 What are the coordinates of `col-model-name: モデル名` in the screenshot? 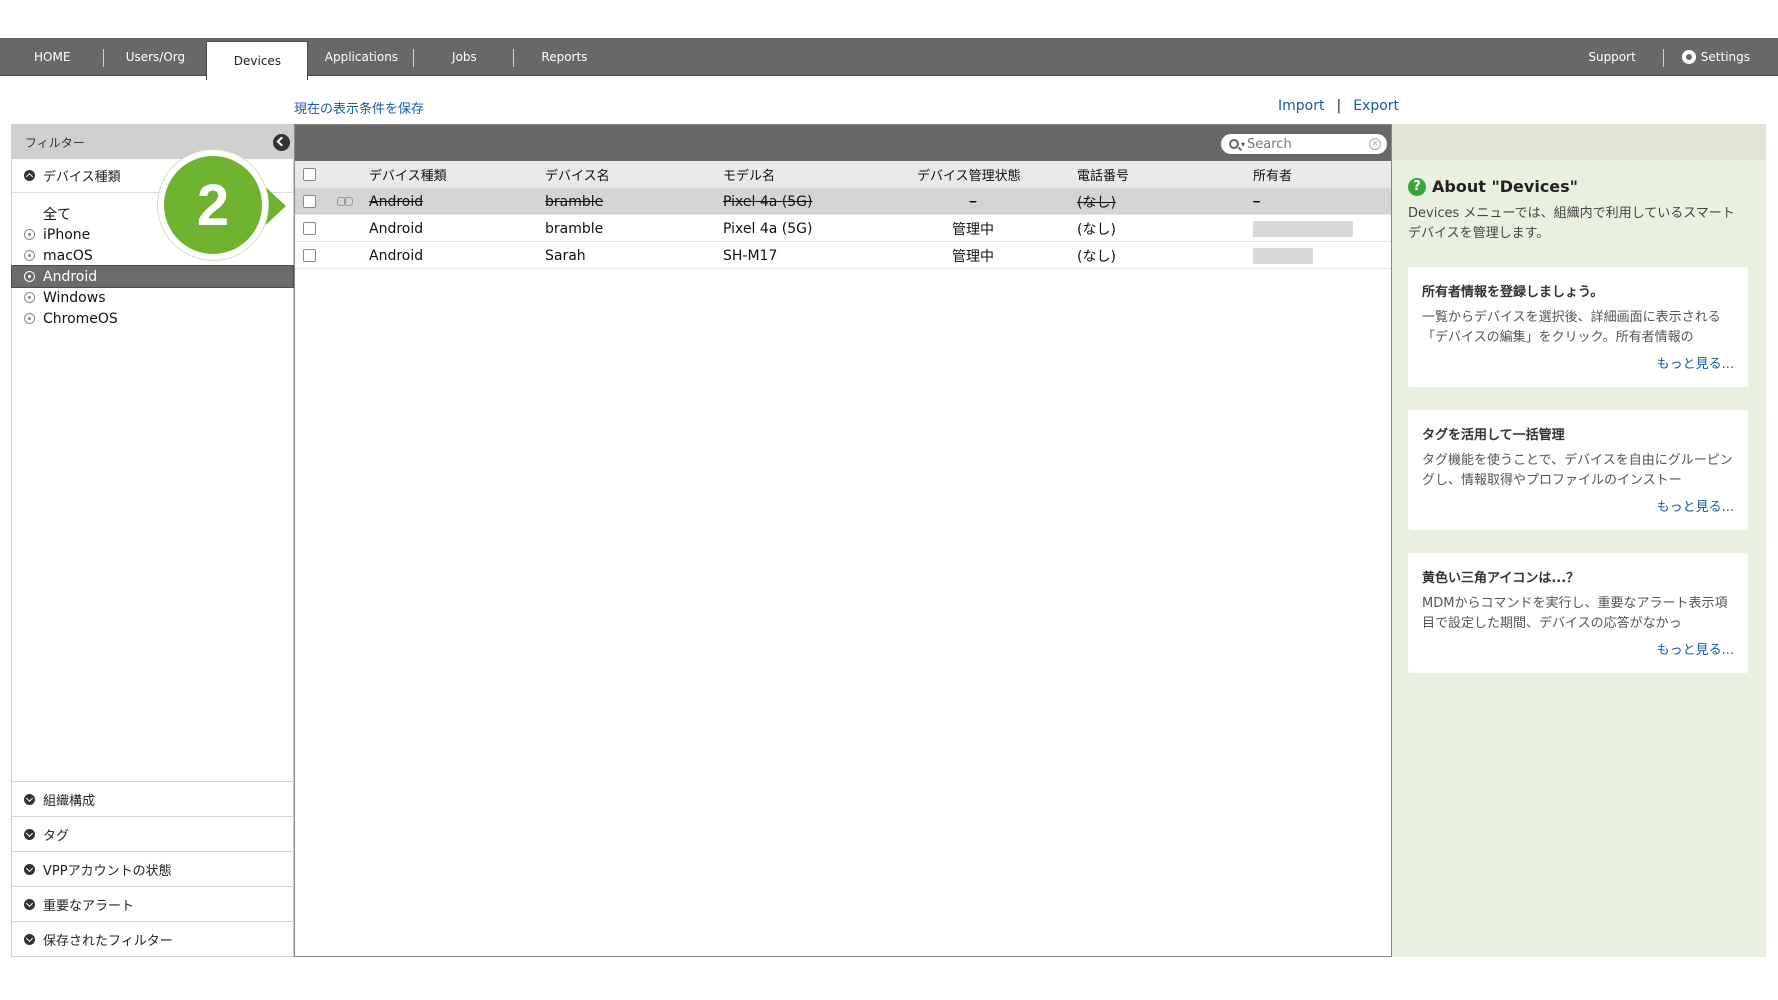 It's located at (749, 174).